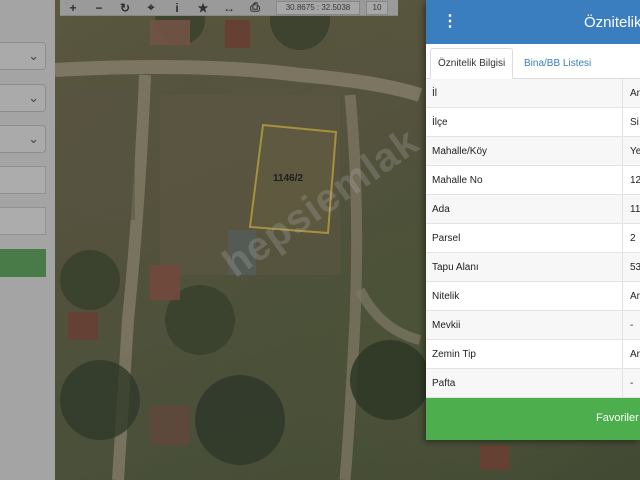  I want to click on table-row: Zemin Tip Ar, so click(533, 354).